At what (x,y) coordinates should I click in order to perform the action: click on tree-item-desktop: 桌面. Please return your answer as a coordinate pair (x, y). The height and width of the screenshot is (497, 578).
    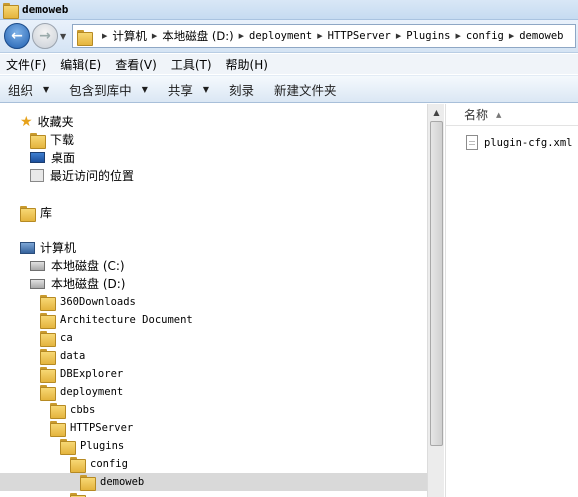
    Looking at the image, I should click on (52, 157).